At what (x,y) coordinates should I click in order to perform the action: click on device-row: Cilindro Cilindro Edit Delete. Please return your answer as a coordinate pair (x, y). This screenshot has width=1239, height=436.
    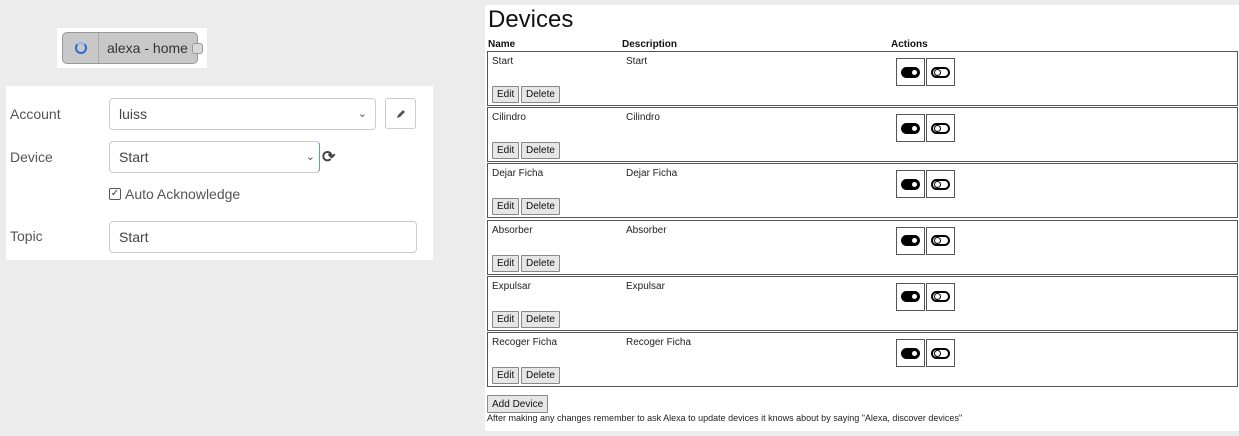
    Looking at the image, I should click on (862, 135).